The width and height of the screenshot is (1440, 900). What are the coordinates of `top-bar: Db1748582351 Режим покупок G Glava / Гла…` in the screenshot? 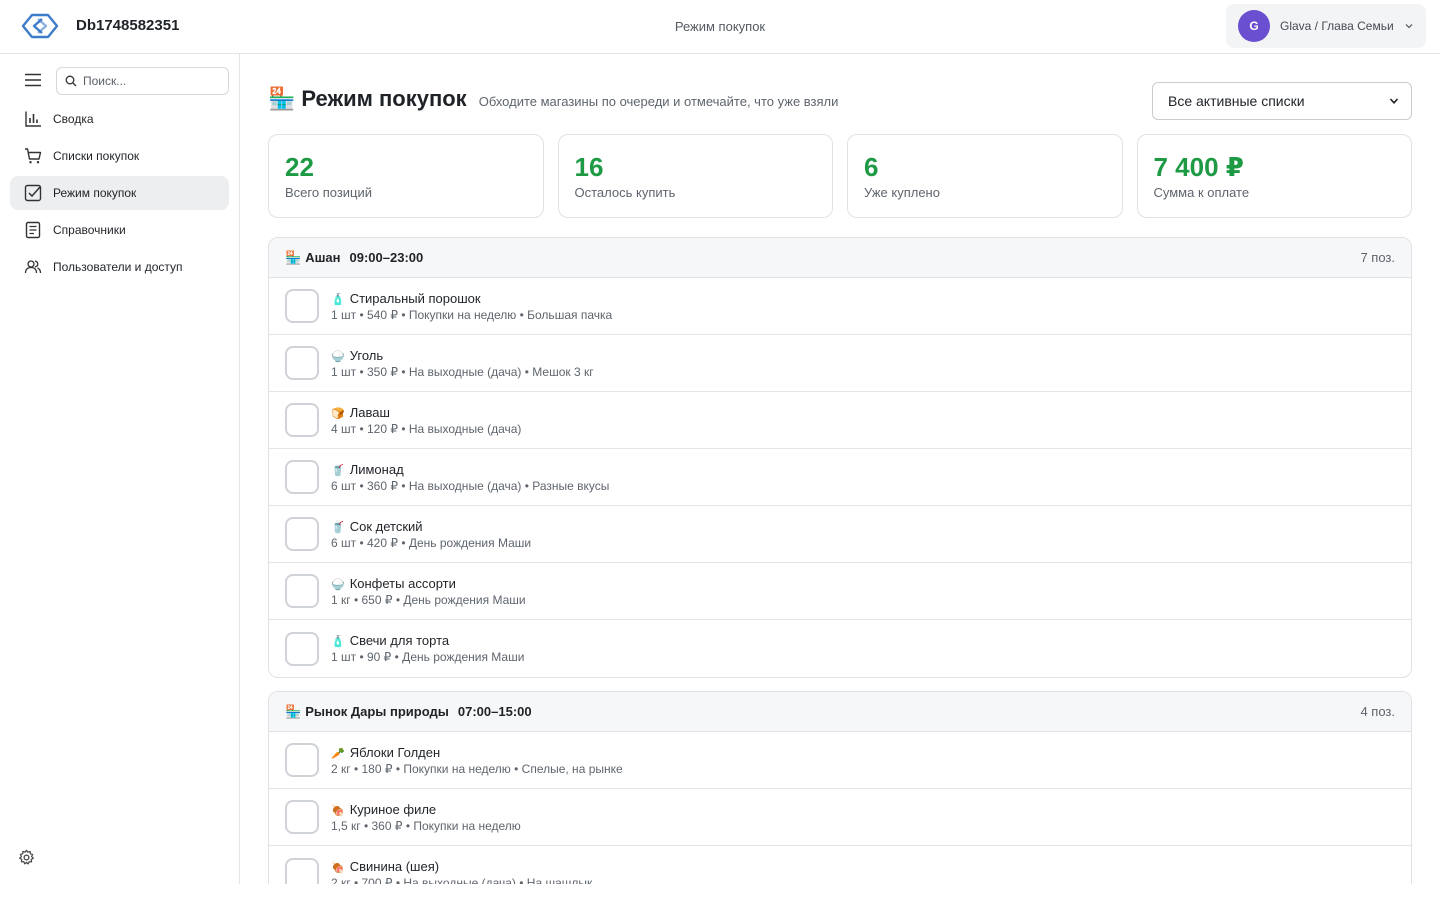 It's located at (720, 27).